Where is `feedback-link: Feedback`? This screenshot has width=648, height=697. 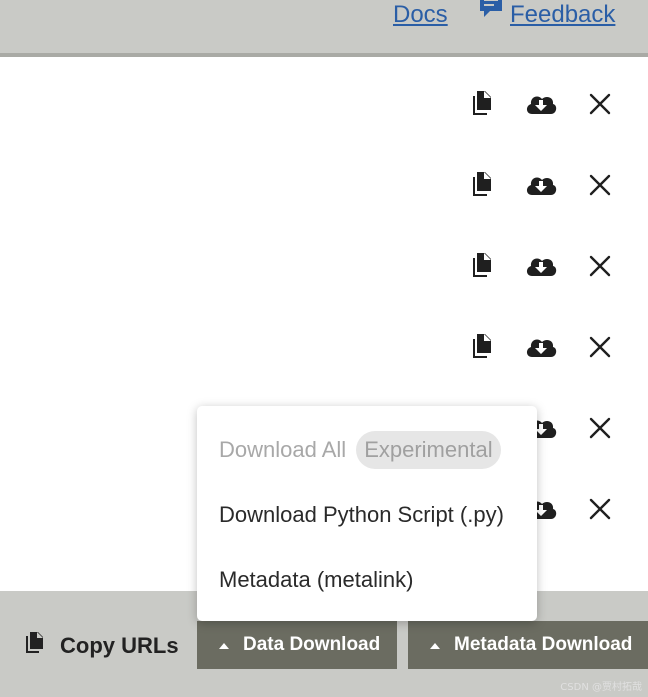 feedback-link: Feedback is located at coordinates (547, 14).